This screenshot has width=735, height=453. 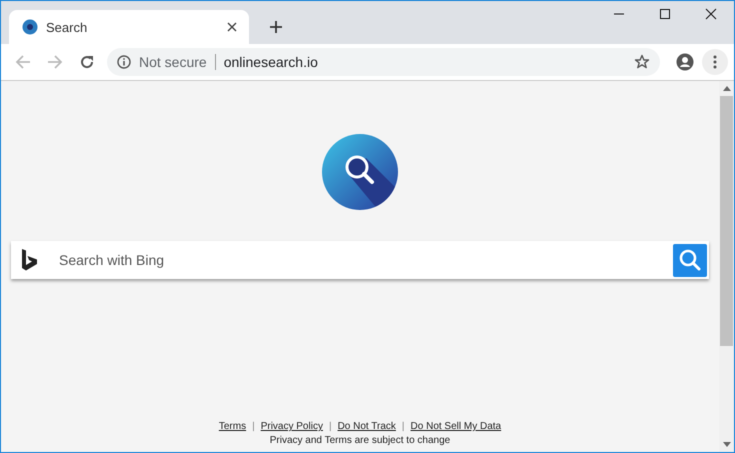 I want to click on menu-button, so click(x=715, y=62).